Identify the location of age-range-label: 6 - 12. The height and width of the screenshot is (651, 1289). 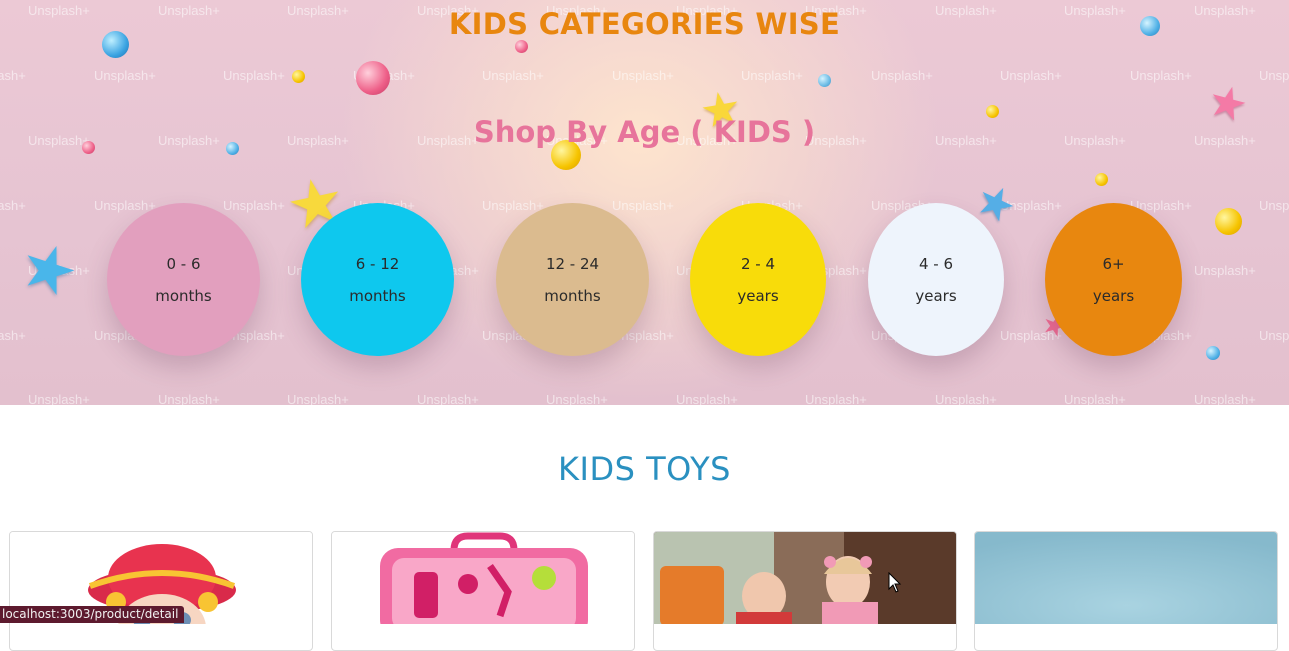
(377, 263).